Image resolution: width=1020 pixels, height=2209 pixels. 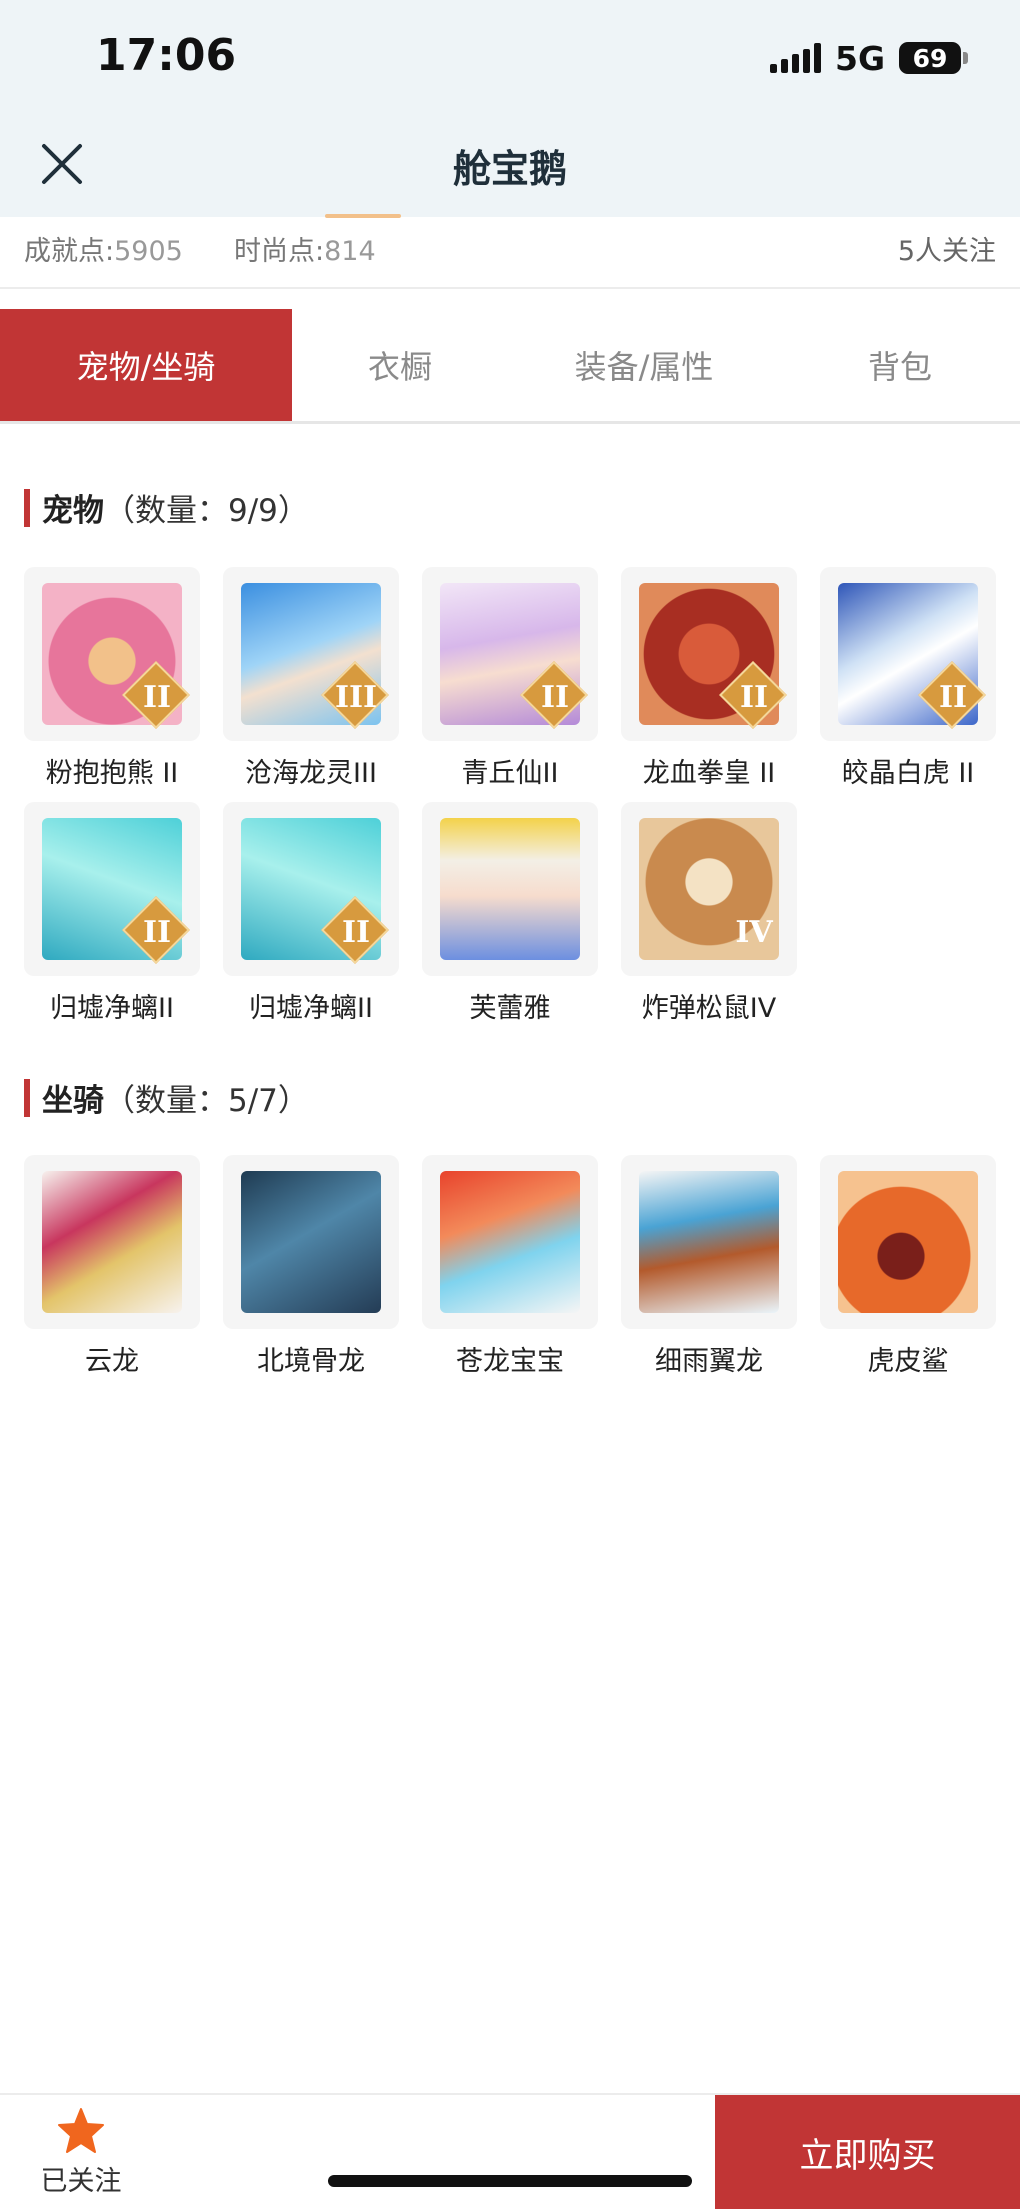 I want to click on follow-button: 已关注, so click(x=81, y=2152).